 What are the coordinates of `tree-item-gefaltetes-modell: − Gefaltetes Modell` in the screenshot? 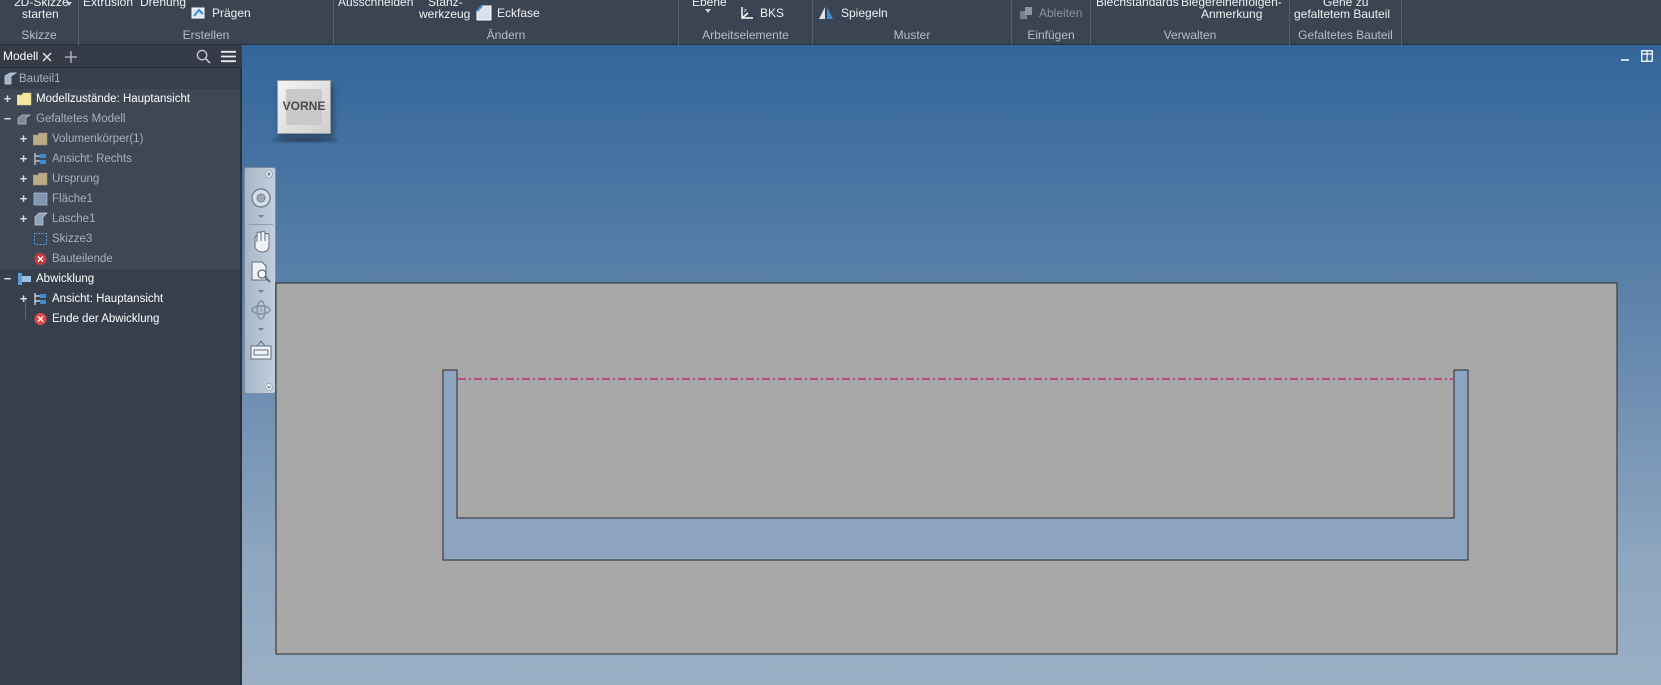 It's located at (120, 119).